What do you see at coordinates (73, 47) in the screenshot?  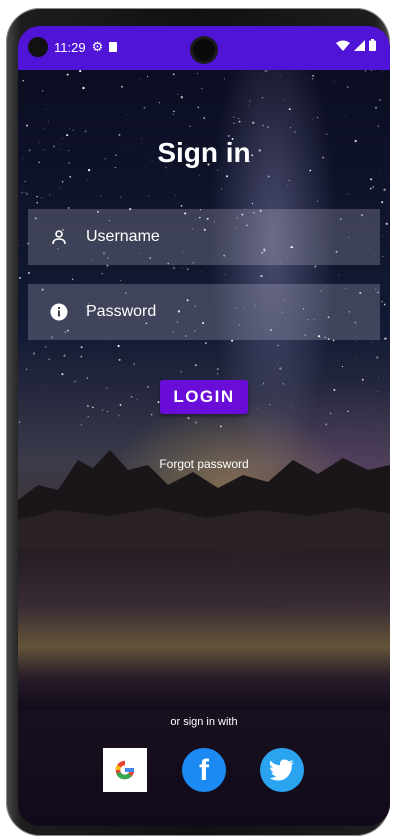 I see `status-bar-left: 11:29 ⚙` at bounding box center [73, 47].